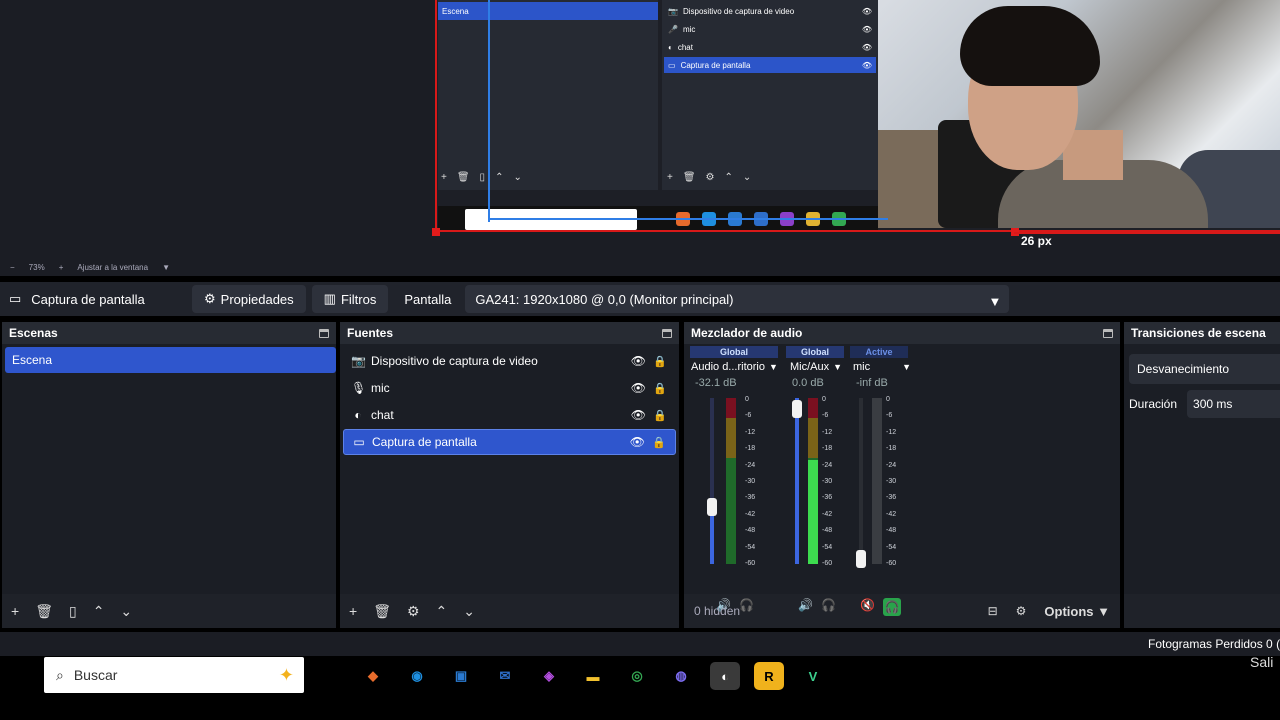  I want to click on filters-button: ▥ Filtros, so click(350, 299).